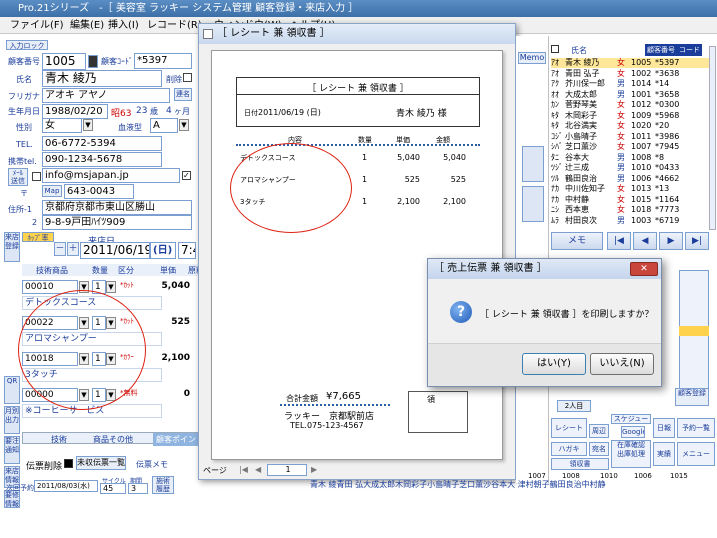 This screenshot has width=717, height=538. I want to click on map-button: Map, so click(52, 191).